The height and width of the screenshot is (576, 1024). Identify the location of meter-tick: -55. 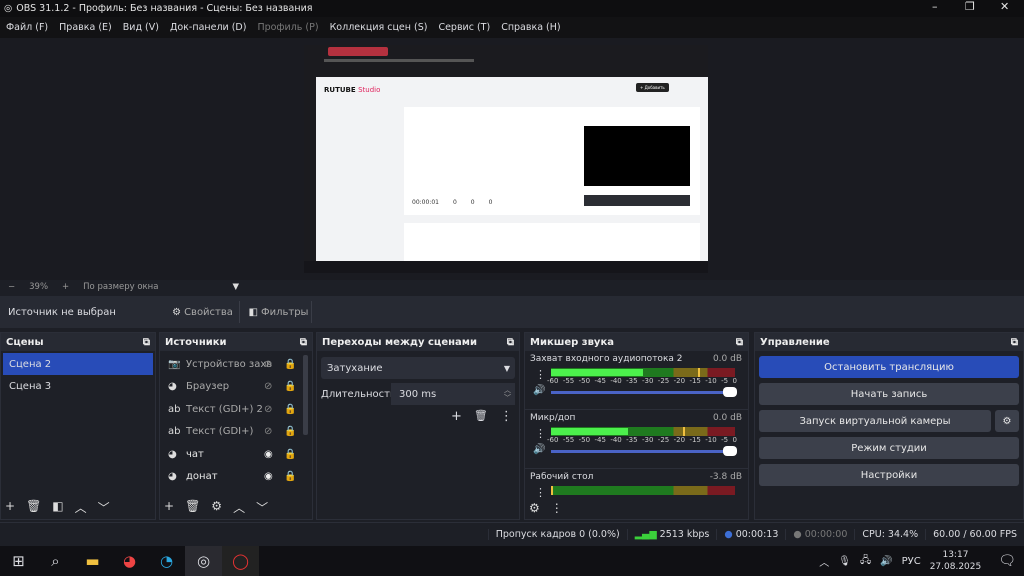
(568, 440).